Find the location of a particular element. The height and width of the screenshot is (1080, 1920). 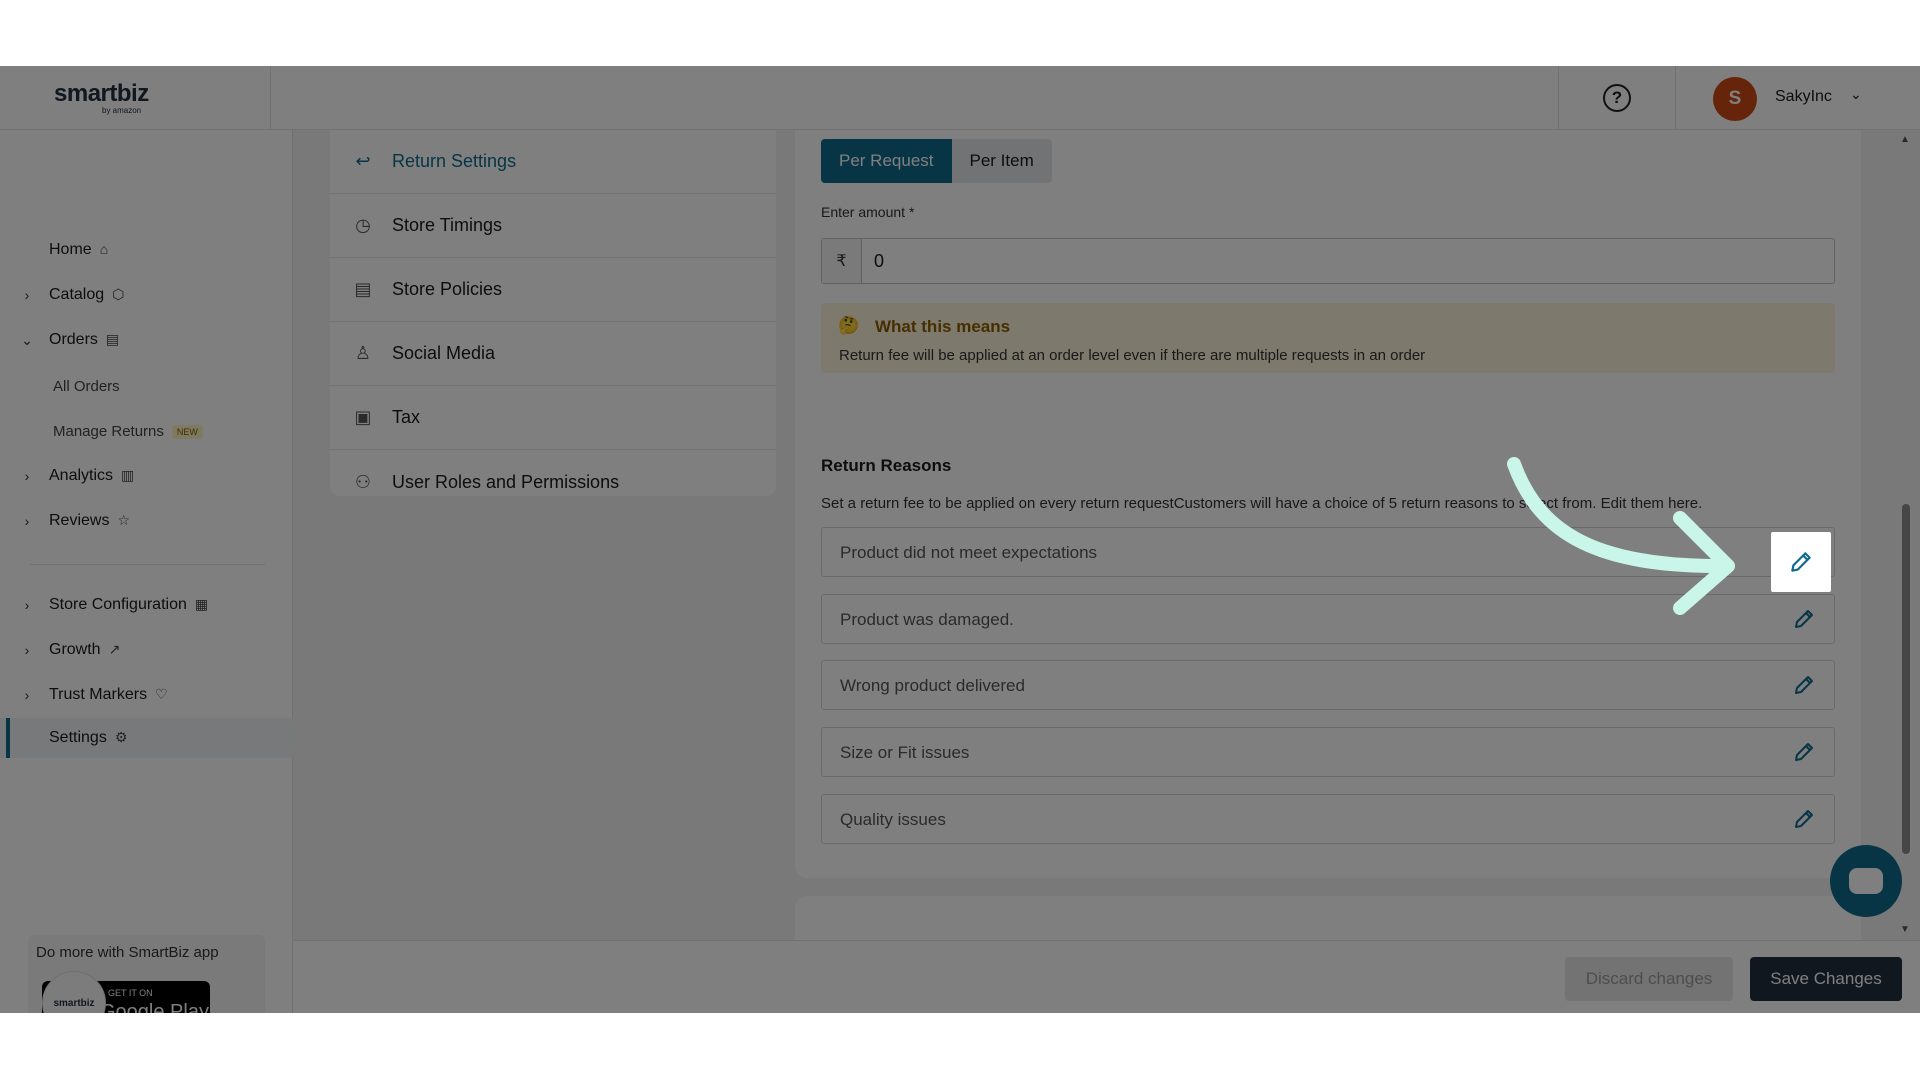

sidebar-item-label: Trust Markers is located at coordinates (98, 694).